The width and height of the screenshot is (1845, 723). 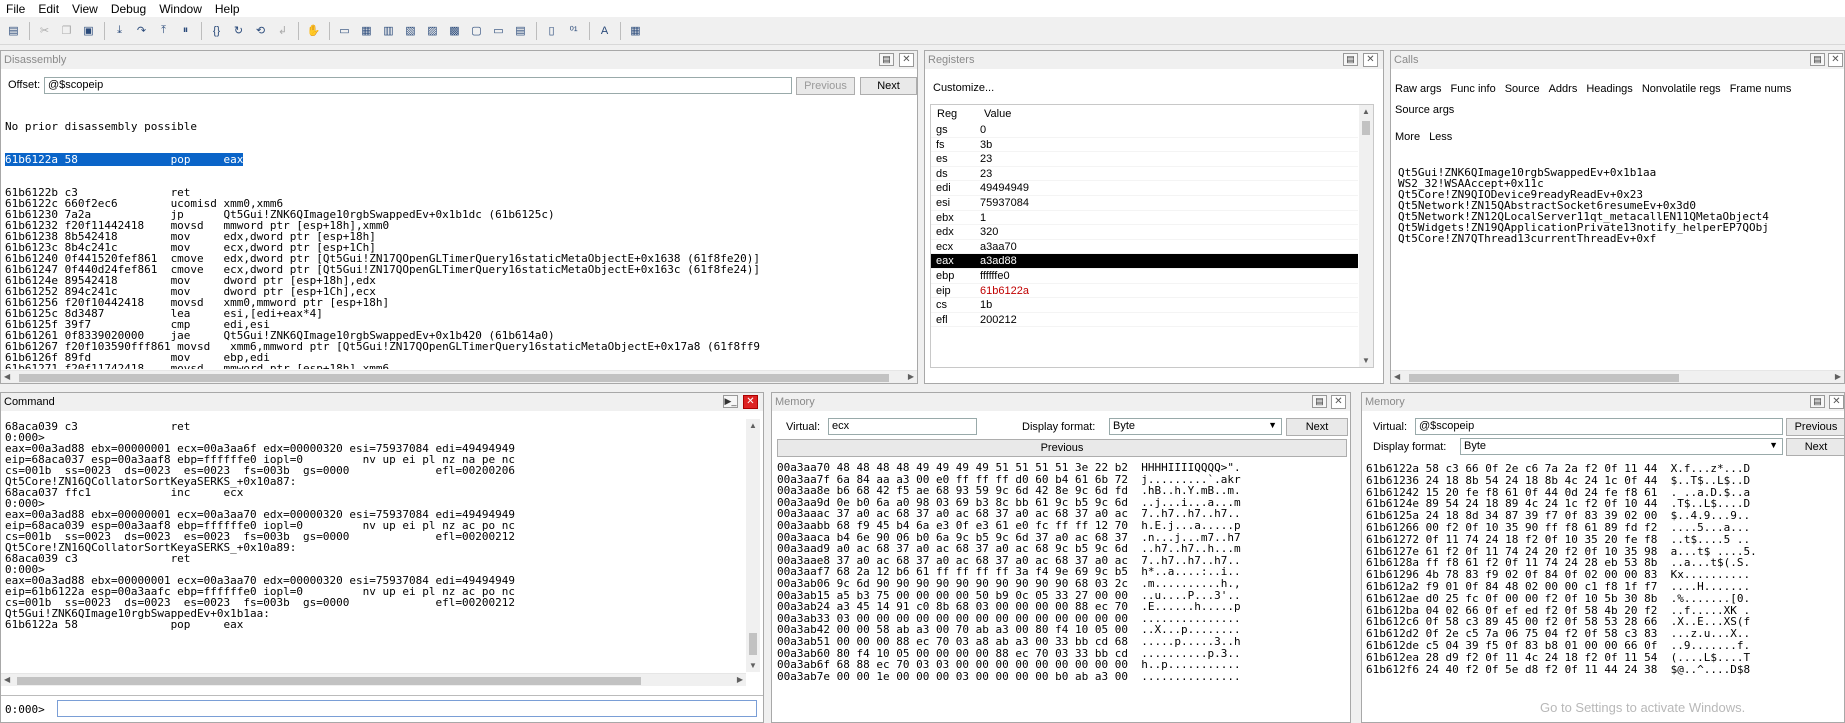 What do you see at coordinates (460, 159) in the screenshot?
I see `current-instruction: 61b6122a 58 pop eax` at bounding box center [460, 159].